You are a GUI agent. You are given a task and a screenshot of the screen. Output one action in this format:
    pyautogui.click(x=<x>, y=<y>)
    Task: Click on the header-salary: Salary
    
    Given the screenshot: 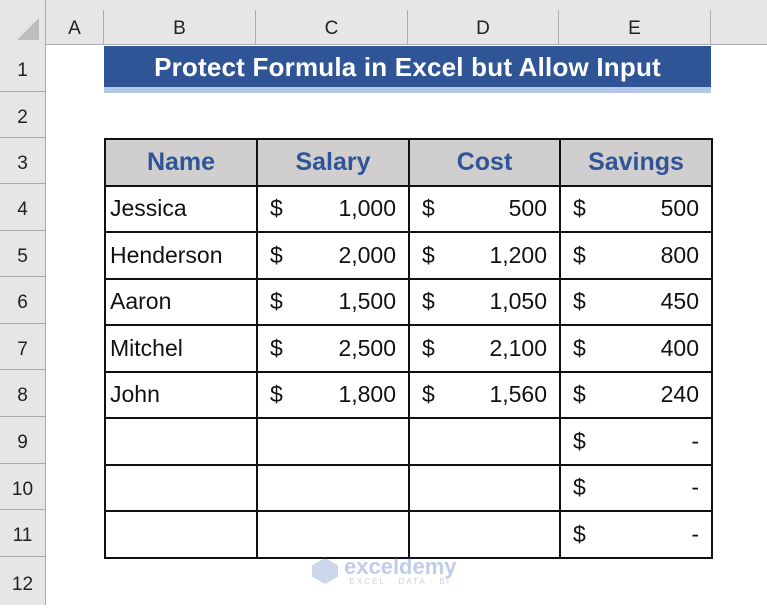 What is the action you would take?
    pyautogui.click(x=333, y=162)
    